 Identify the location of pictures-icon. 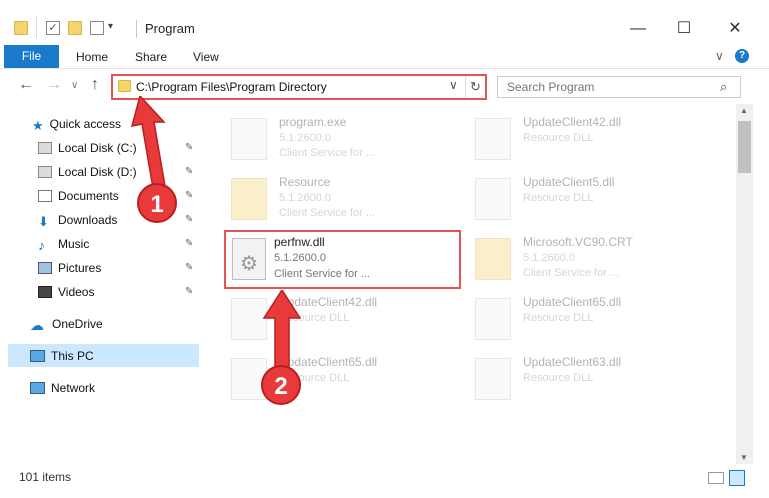
(45, 268).